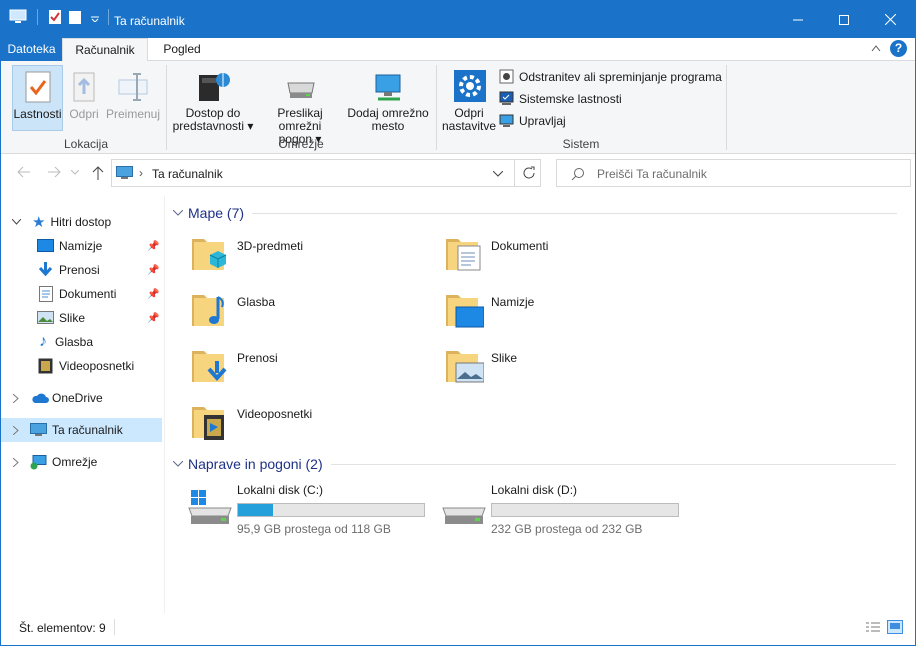 This screenshot has width=916, height=646. Describe the element at coordinates (75, 462) in the screenshot. I see `nav-label: Omrežje` at that location.